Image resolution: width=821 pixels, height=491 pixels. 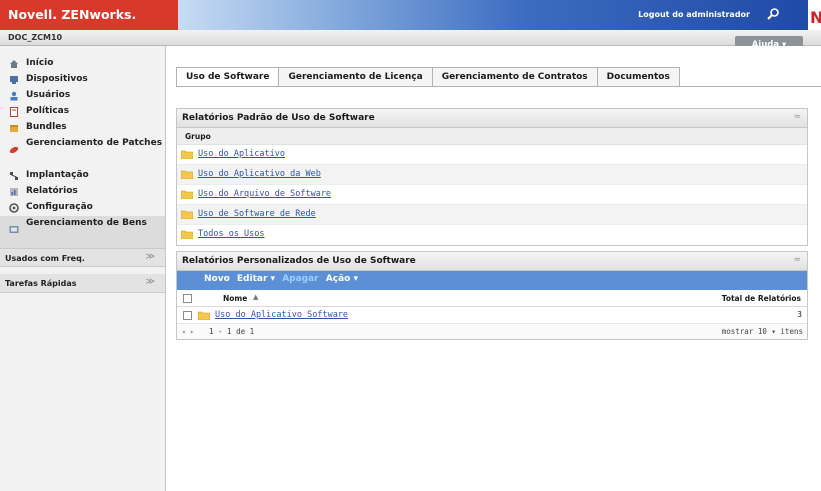 I want to click on list-item: Todos os Usos, so click(x=492, y=235).